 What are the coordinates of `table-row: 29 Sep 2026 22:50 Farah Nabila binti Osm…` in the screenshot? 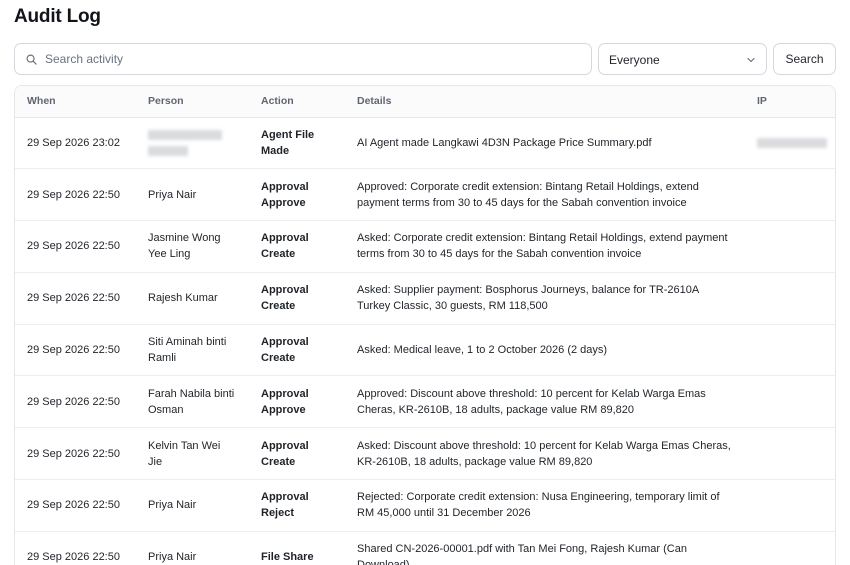 It's located at (425, 402).